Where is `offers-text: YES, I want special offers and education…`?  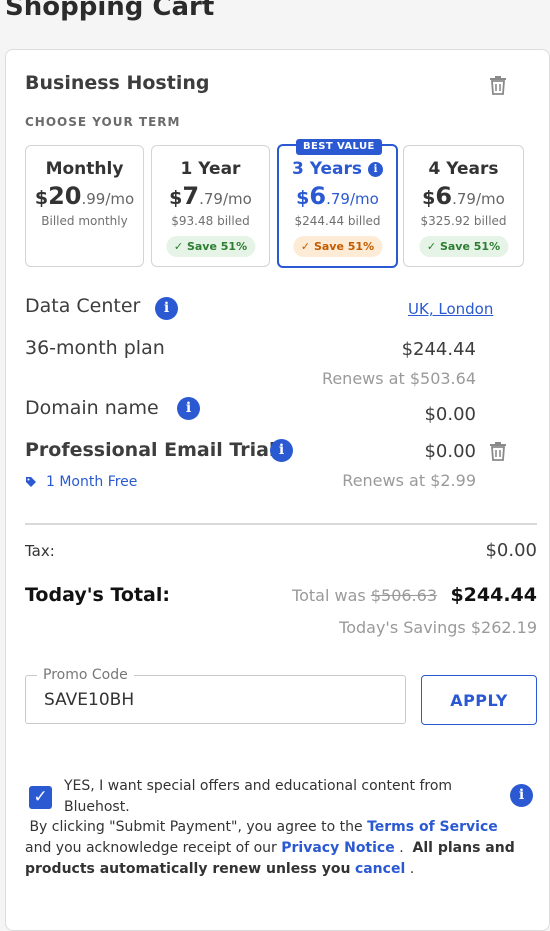 offers-text: YES, I want special offers and education… is located at coordinates (258, 796).